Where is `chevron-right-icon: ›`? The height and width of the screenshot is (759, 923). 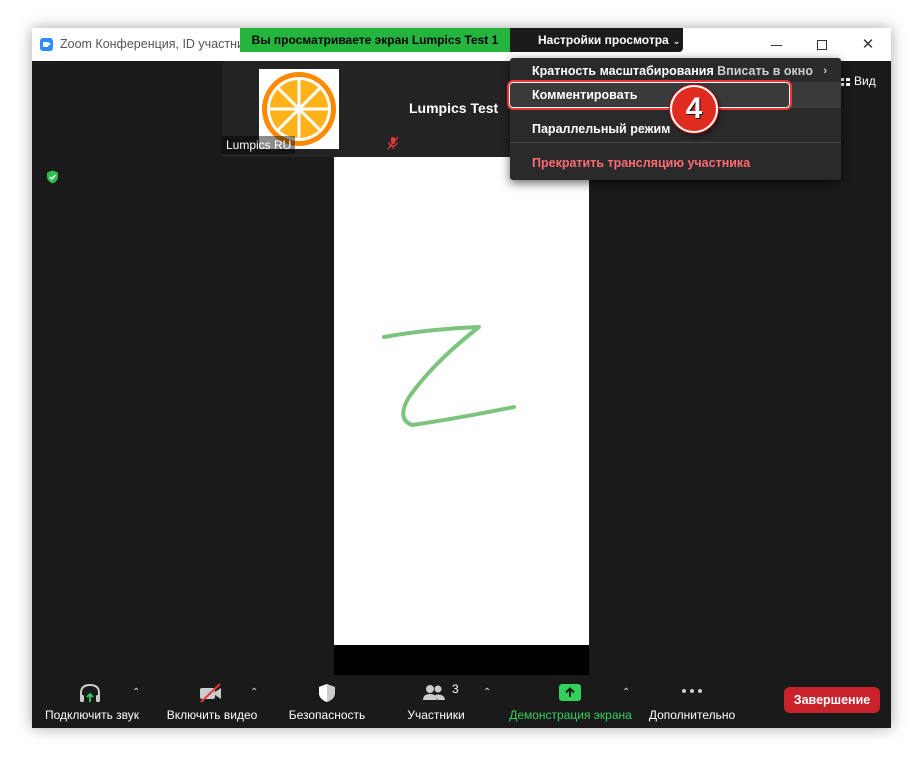
chevron-right-icon: › is located at coordinates (825, 71).